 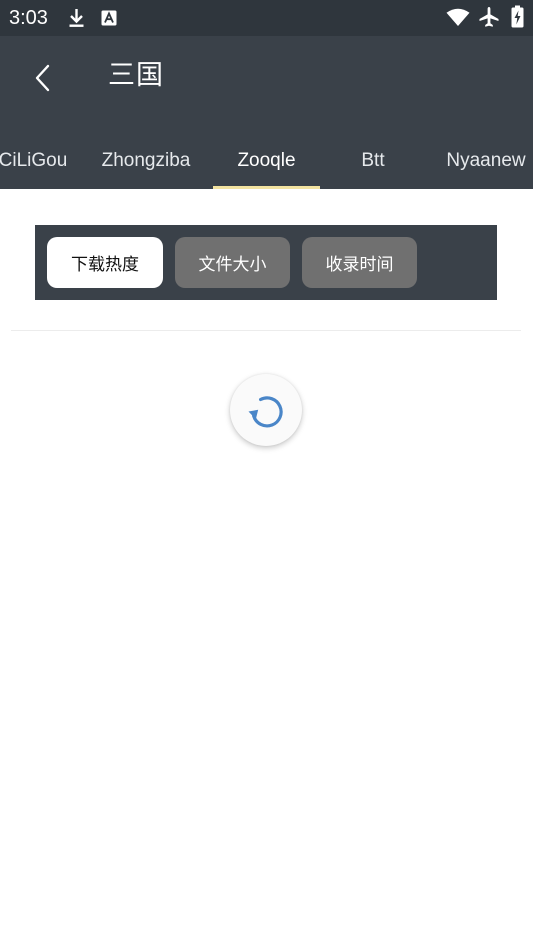 I want to click on tab-label: Zooqle, so click(x=266, y=160).